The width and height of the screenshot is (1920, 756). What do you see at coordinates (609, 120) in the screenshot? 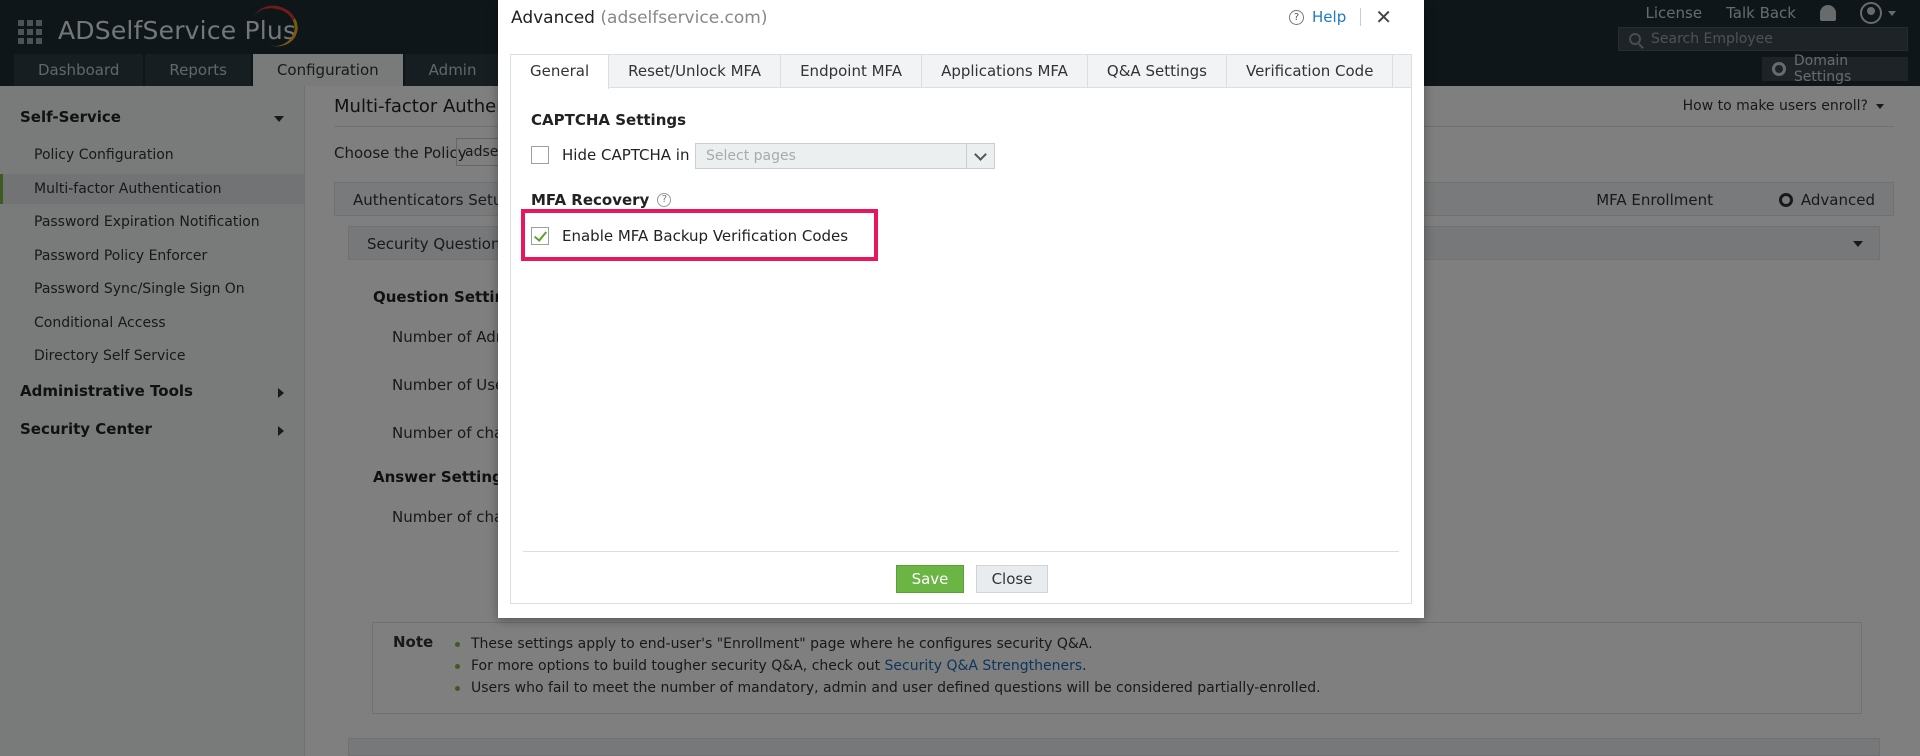
I see `captcha-settings-heading: CAPTCHA Settings` at bounding box center [609, 120].